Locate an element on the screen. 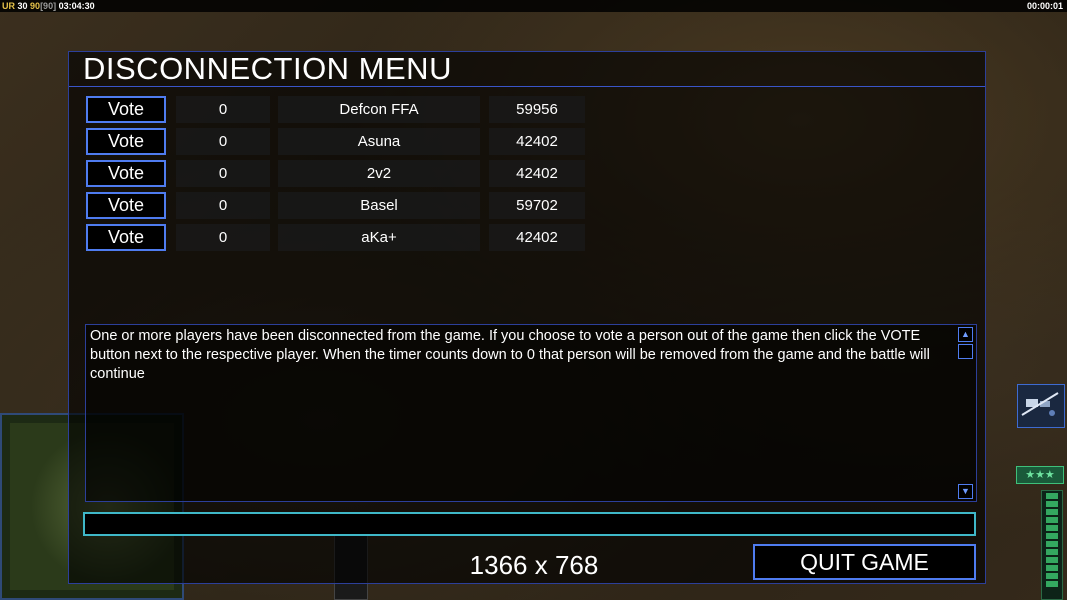 The height and width of the screenshot is (600, 1067). hud-stats: UR 30 90[90] 03:04:30 is located at coordinates (48, 6).